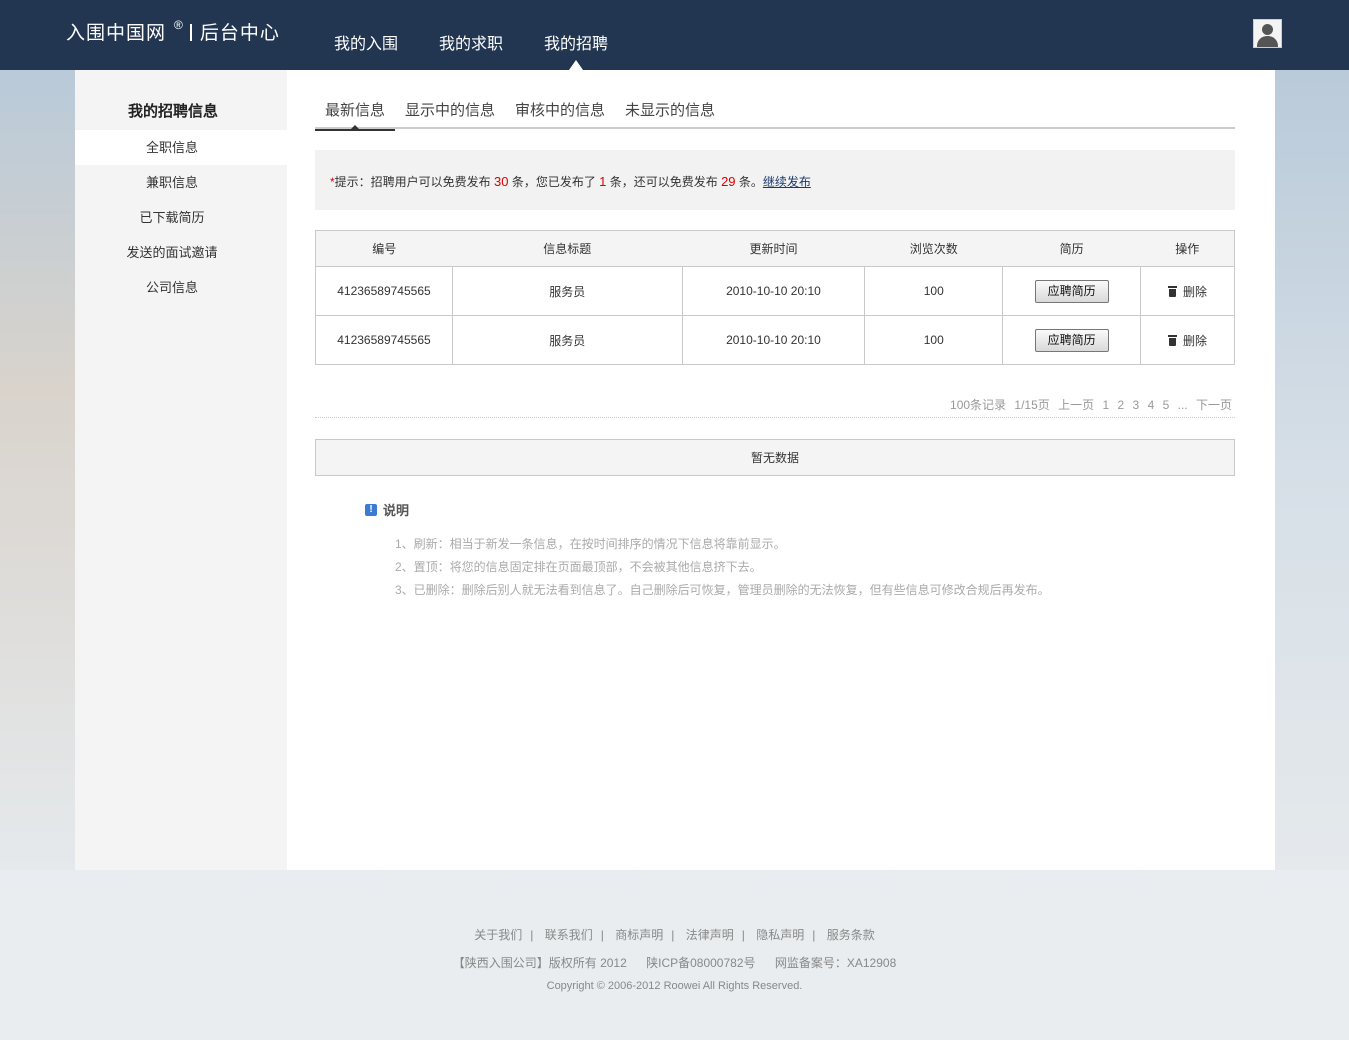 This screenshot has width=1349, height=1040. Describe the element at coordinates (933, 248) in the screenshot. I see `col-views: 浏览次数` at that location.